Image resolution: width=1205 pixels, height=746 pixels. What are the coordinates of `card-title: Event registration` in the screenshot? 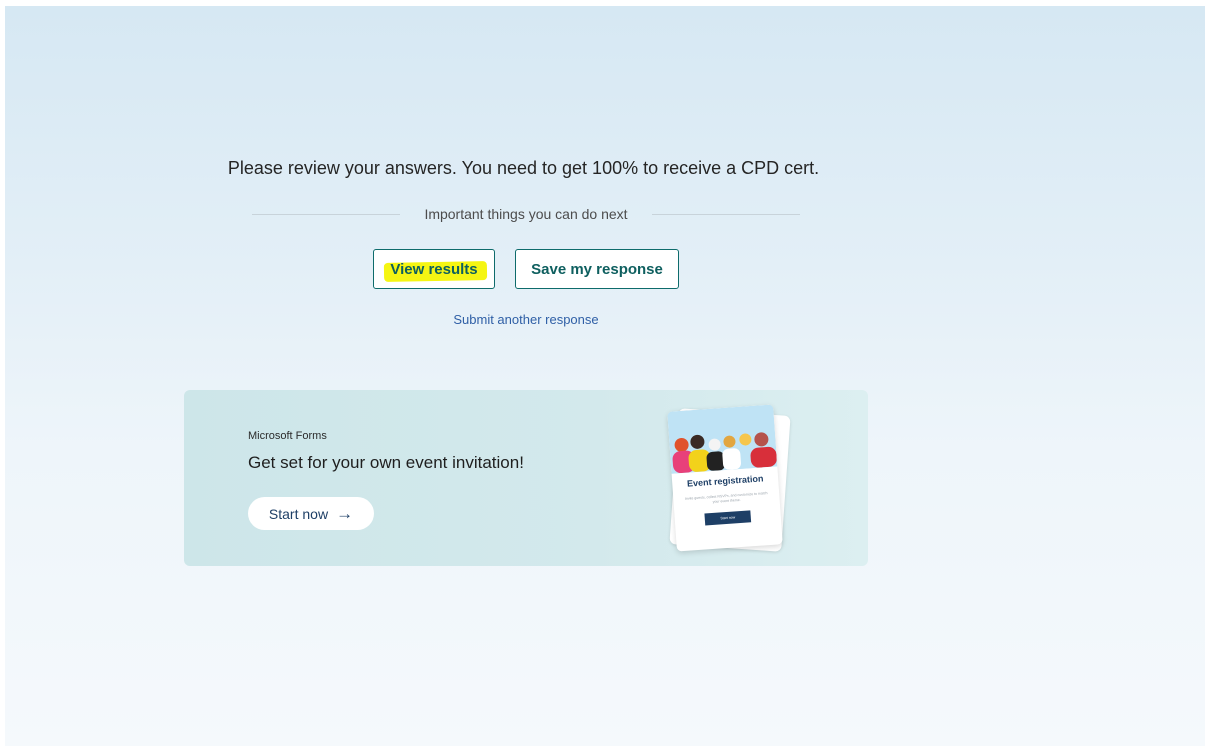 It's located at (725, 481).